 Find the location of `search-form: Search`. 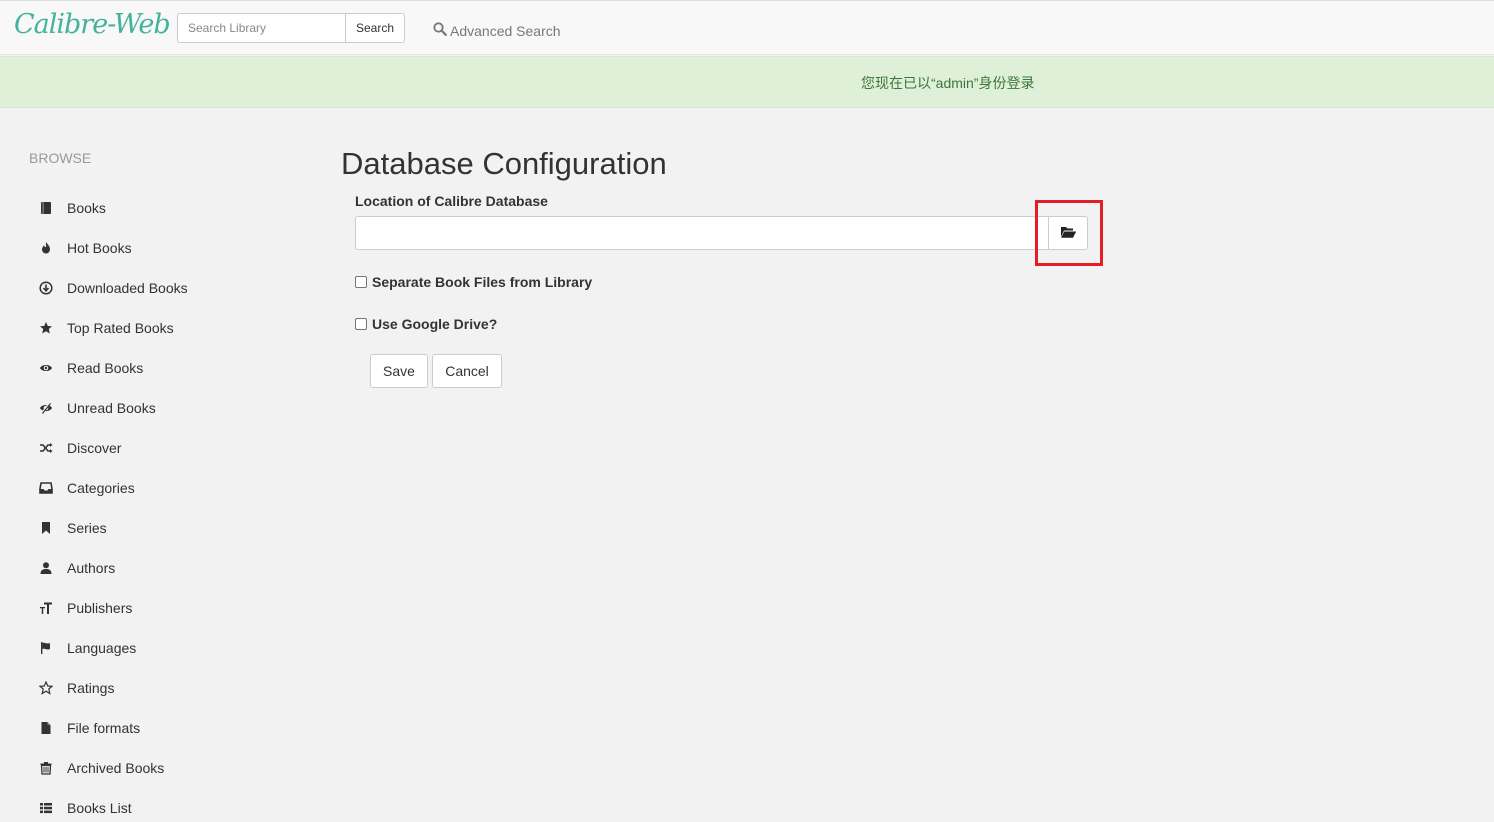

search-form: Search is located at coordinates (291, 28).